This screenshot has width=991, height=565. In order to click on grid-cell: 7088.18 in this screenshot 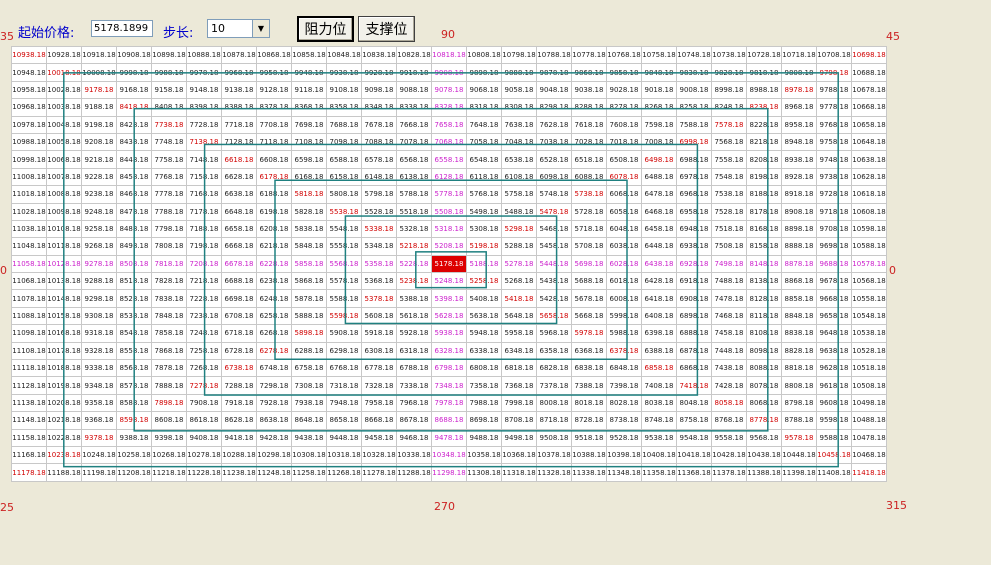, I will do `click(379, 142)`.